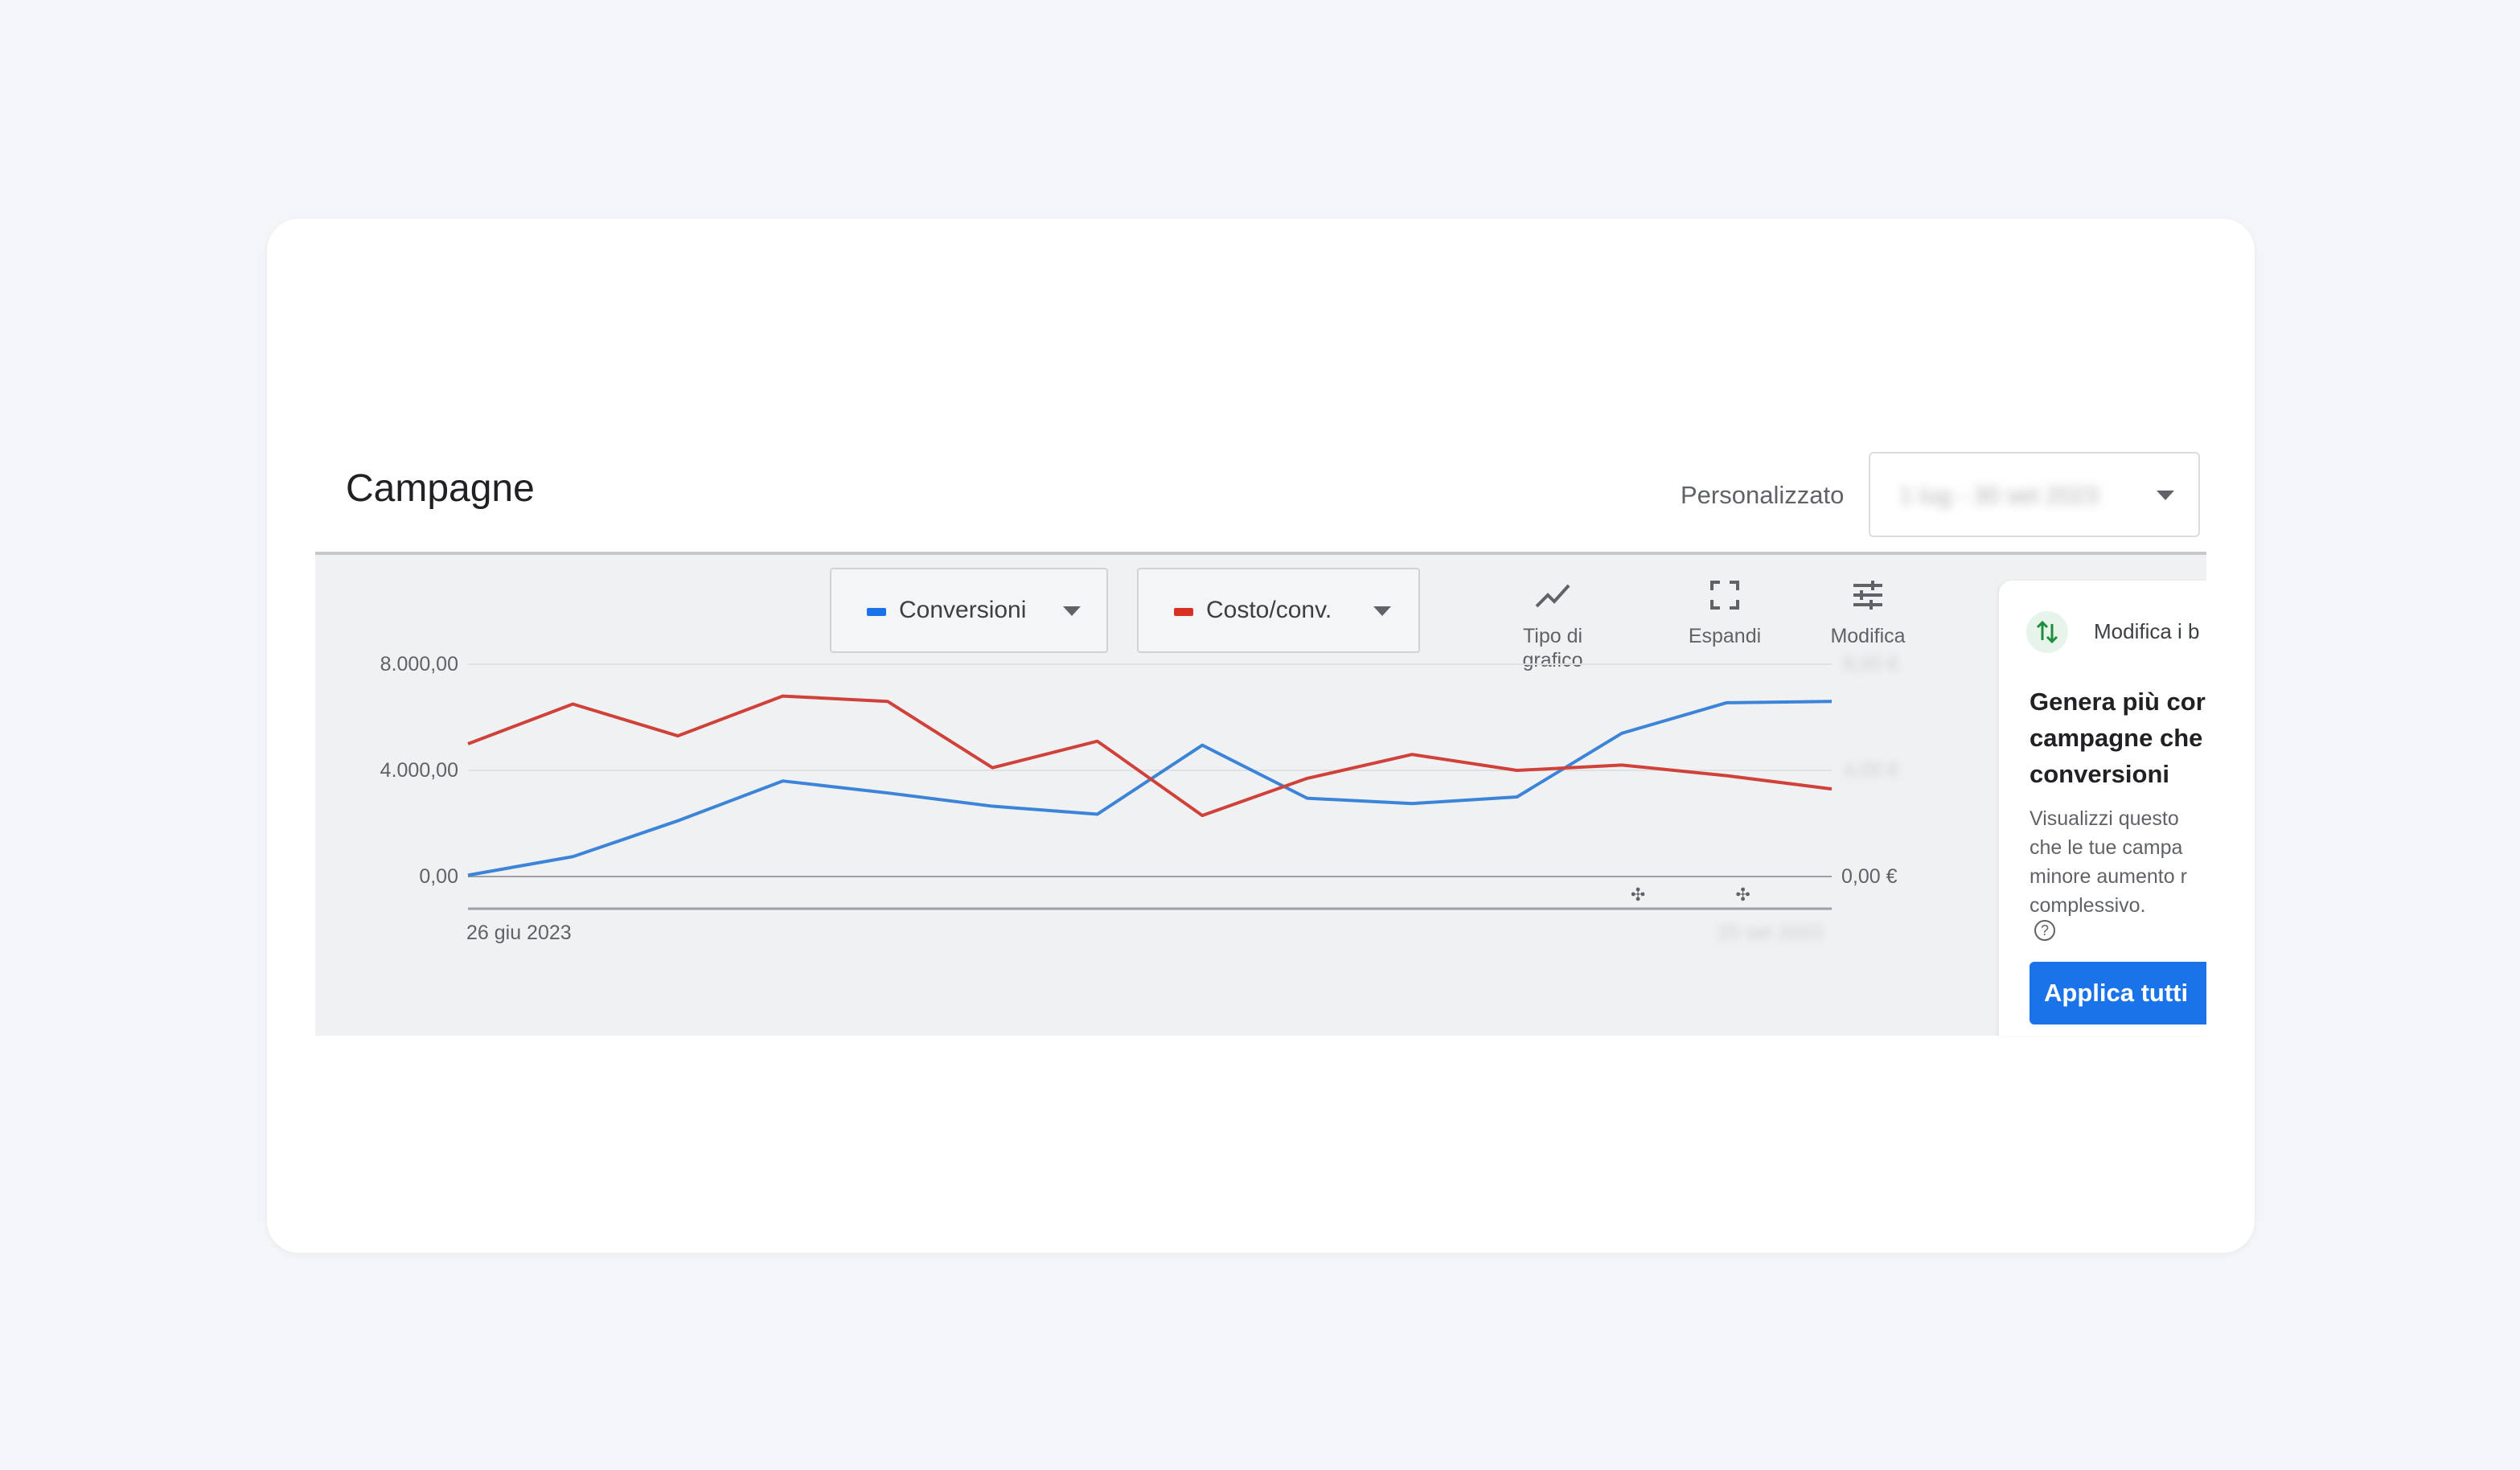 The width and height of the screenshot is (2520, 1470). I want to click on apply-all-button: Applica tutti, so click(2118, 993).